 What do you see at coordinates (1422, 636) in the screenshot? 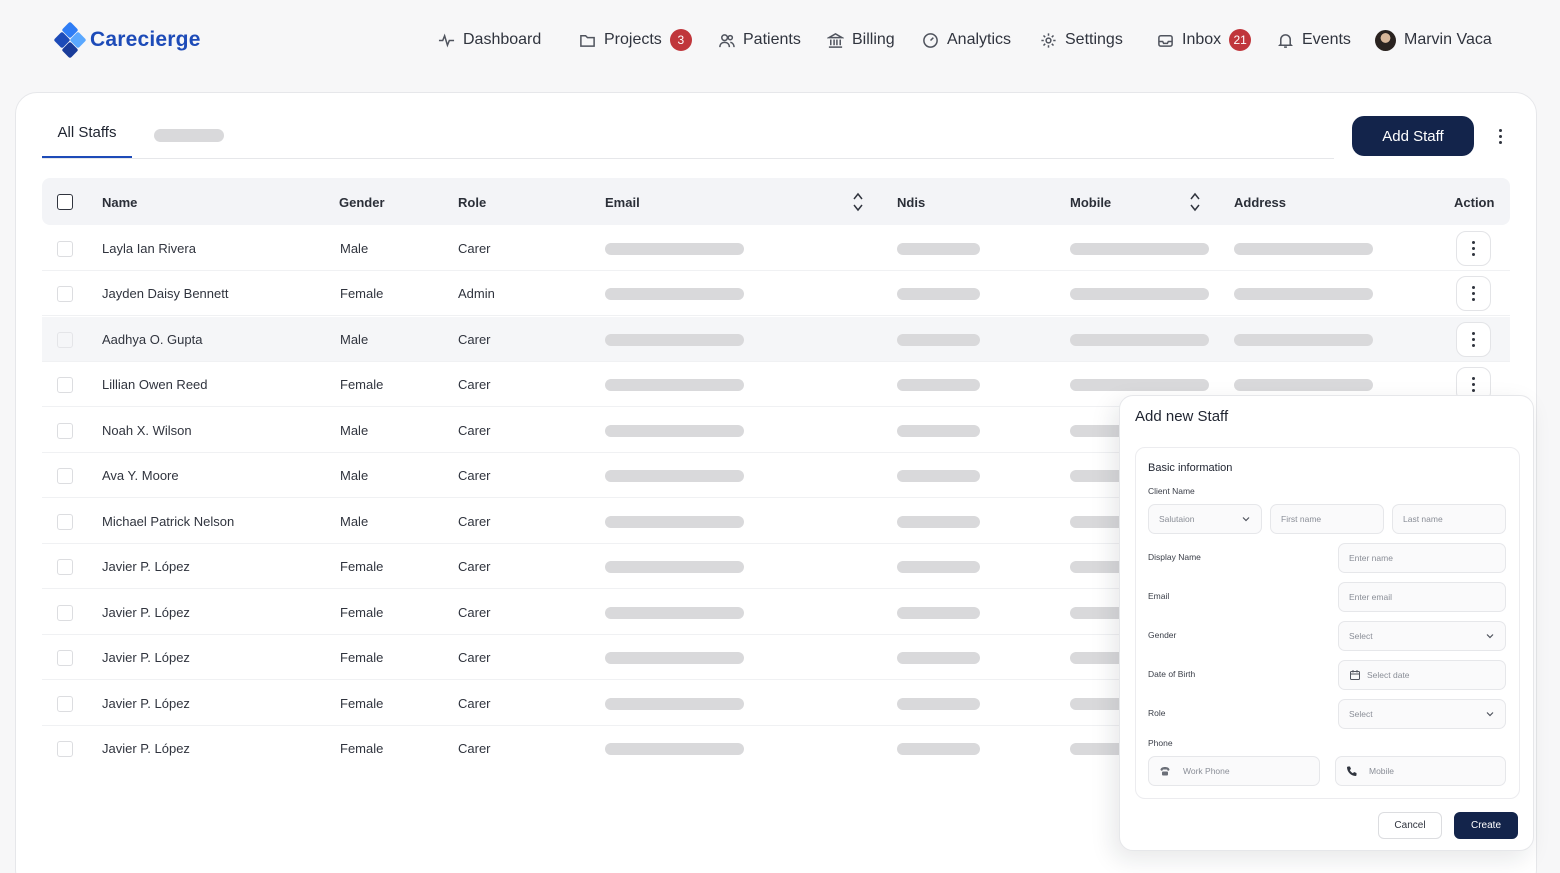
I see `gender-select: Select` at bounding box center [1422, 636].